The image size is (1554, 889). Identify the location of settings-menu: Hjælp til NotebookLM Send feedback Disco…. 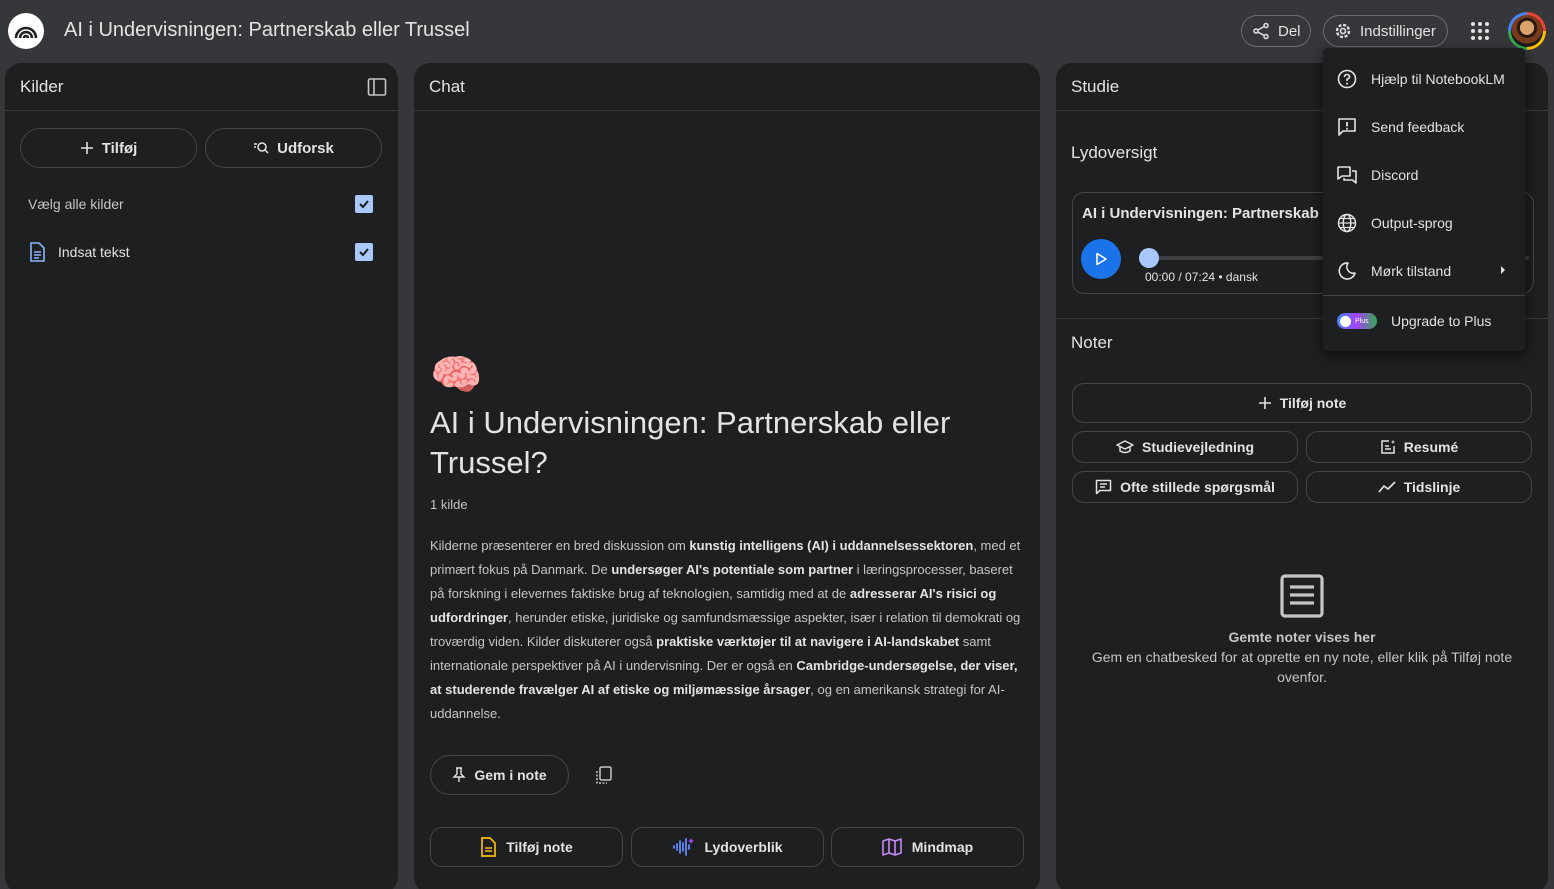
(1424, 199).